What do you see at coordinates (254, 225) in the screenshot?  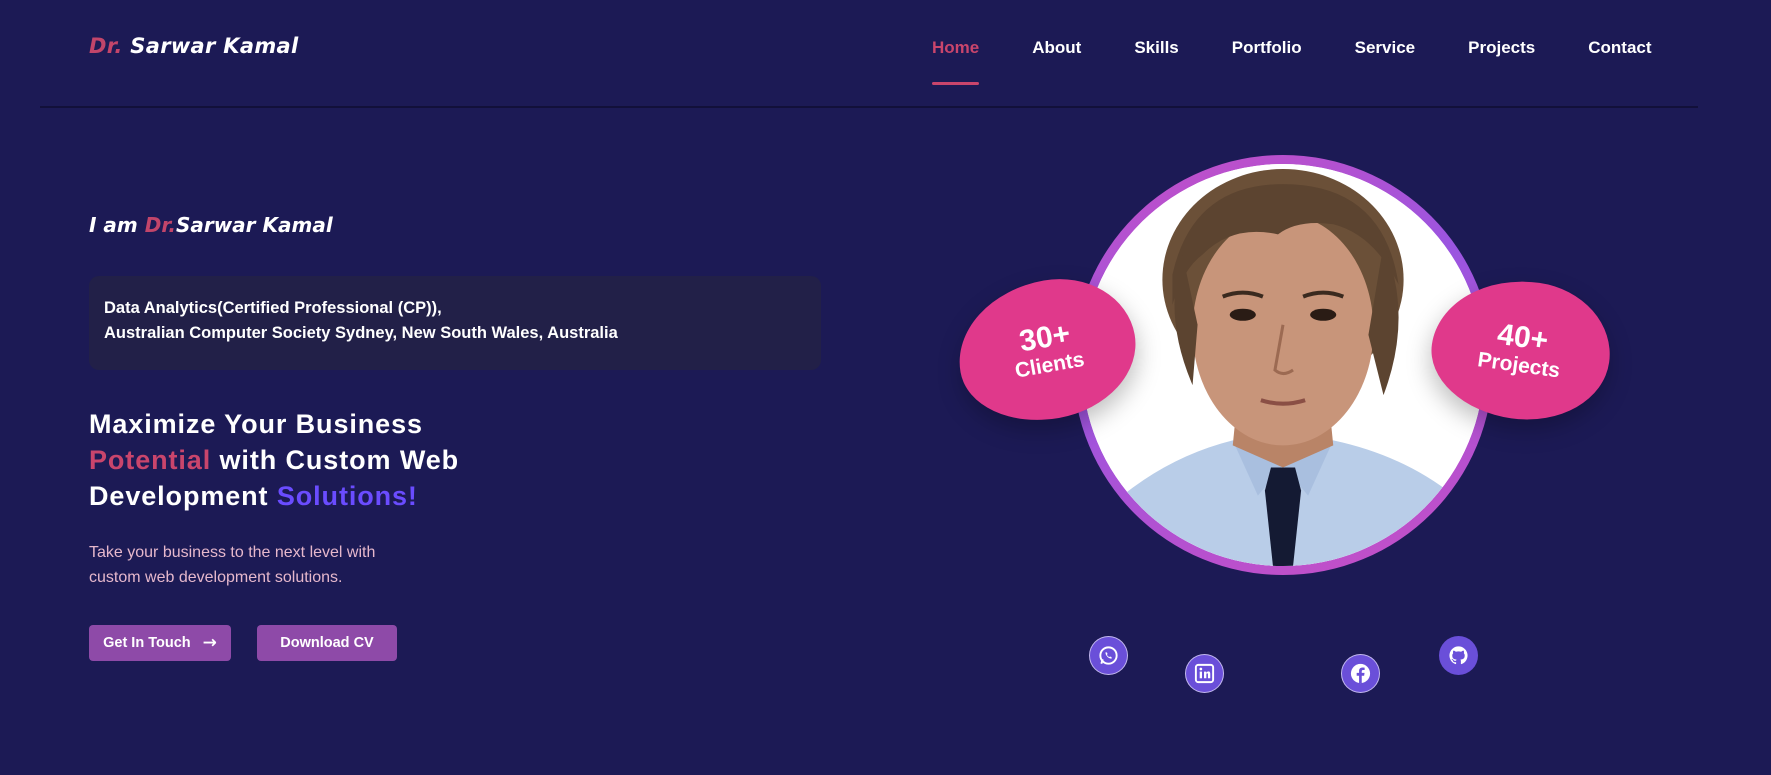 I see `intro-name: Sarwar Kamal` at bounding box center [254, 225].